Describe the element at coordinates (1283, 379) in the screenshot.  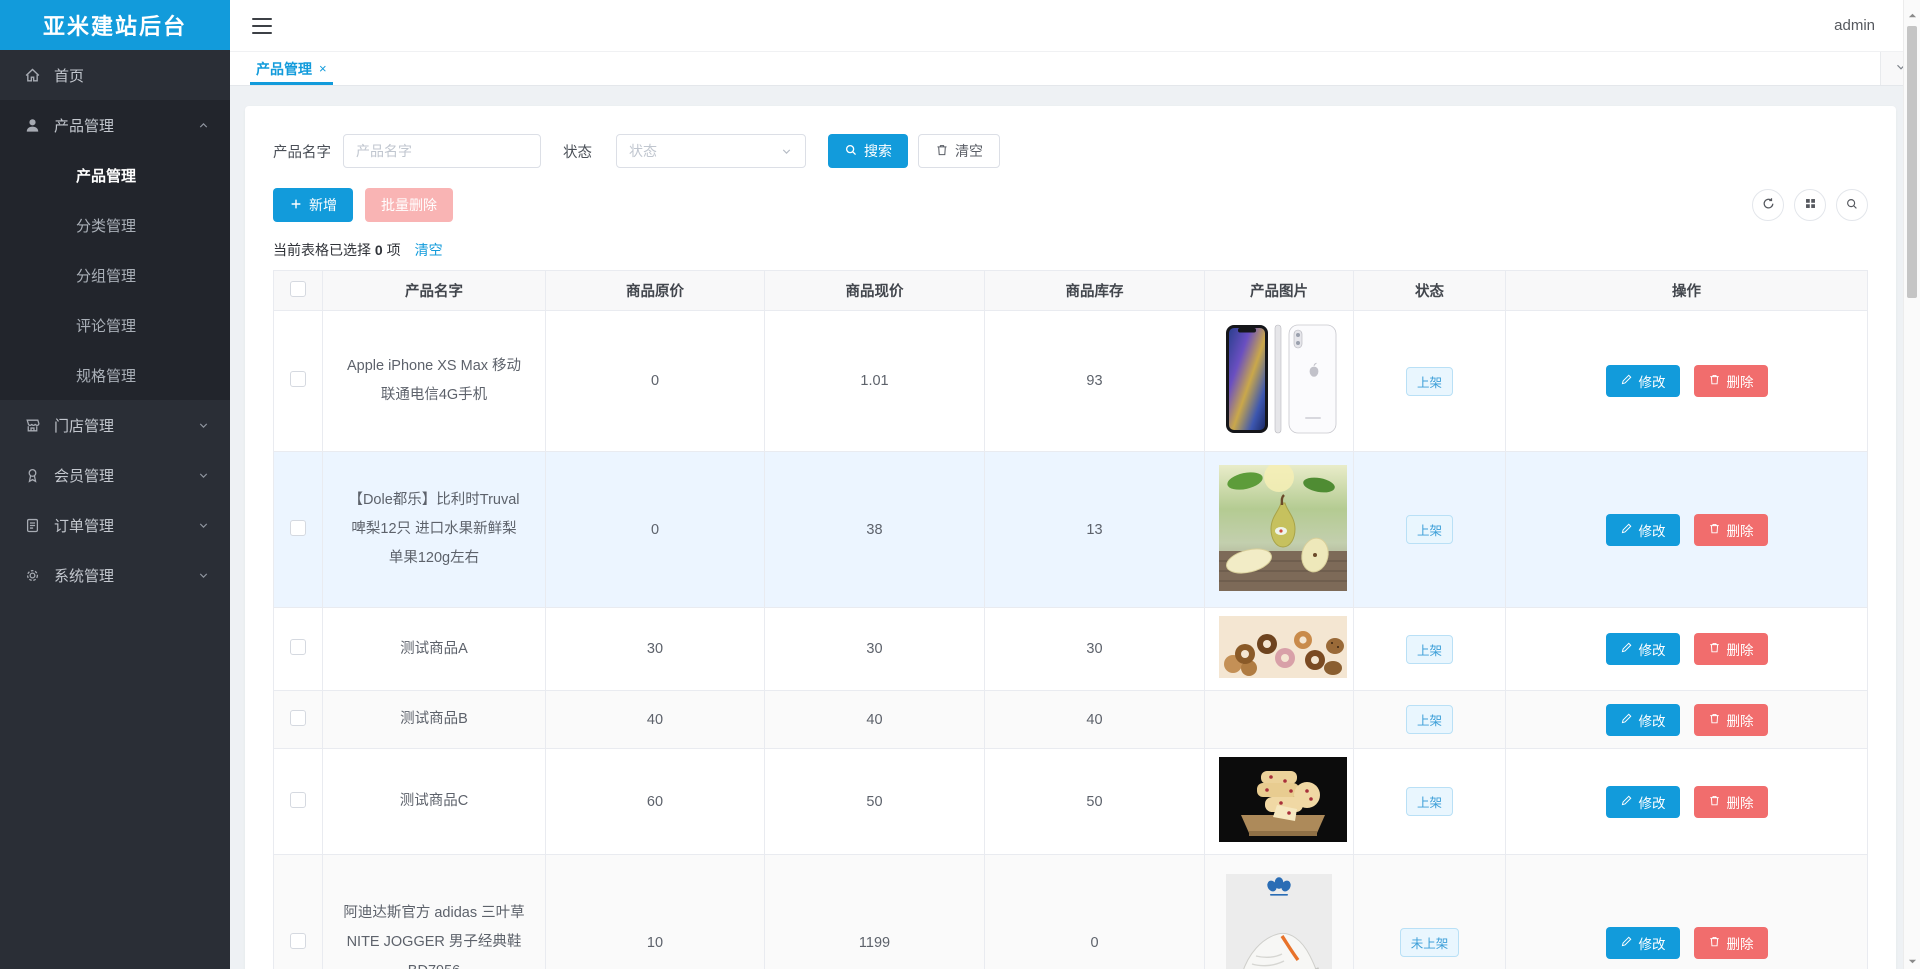
I see `iphone-product-photo` at that location.